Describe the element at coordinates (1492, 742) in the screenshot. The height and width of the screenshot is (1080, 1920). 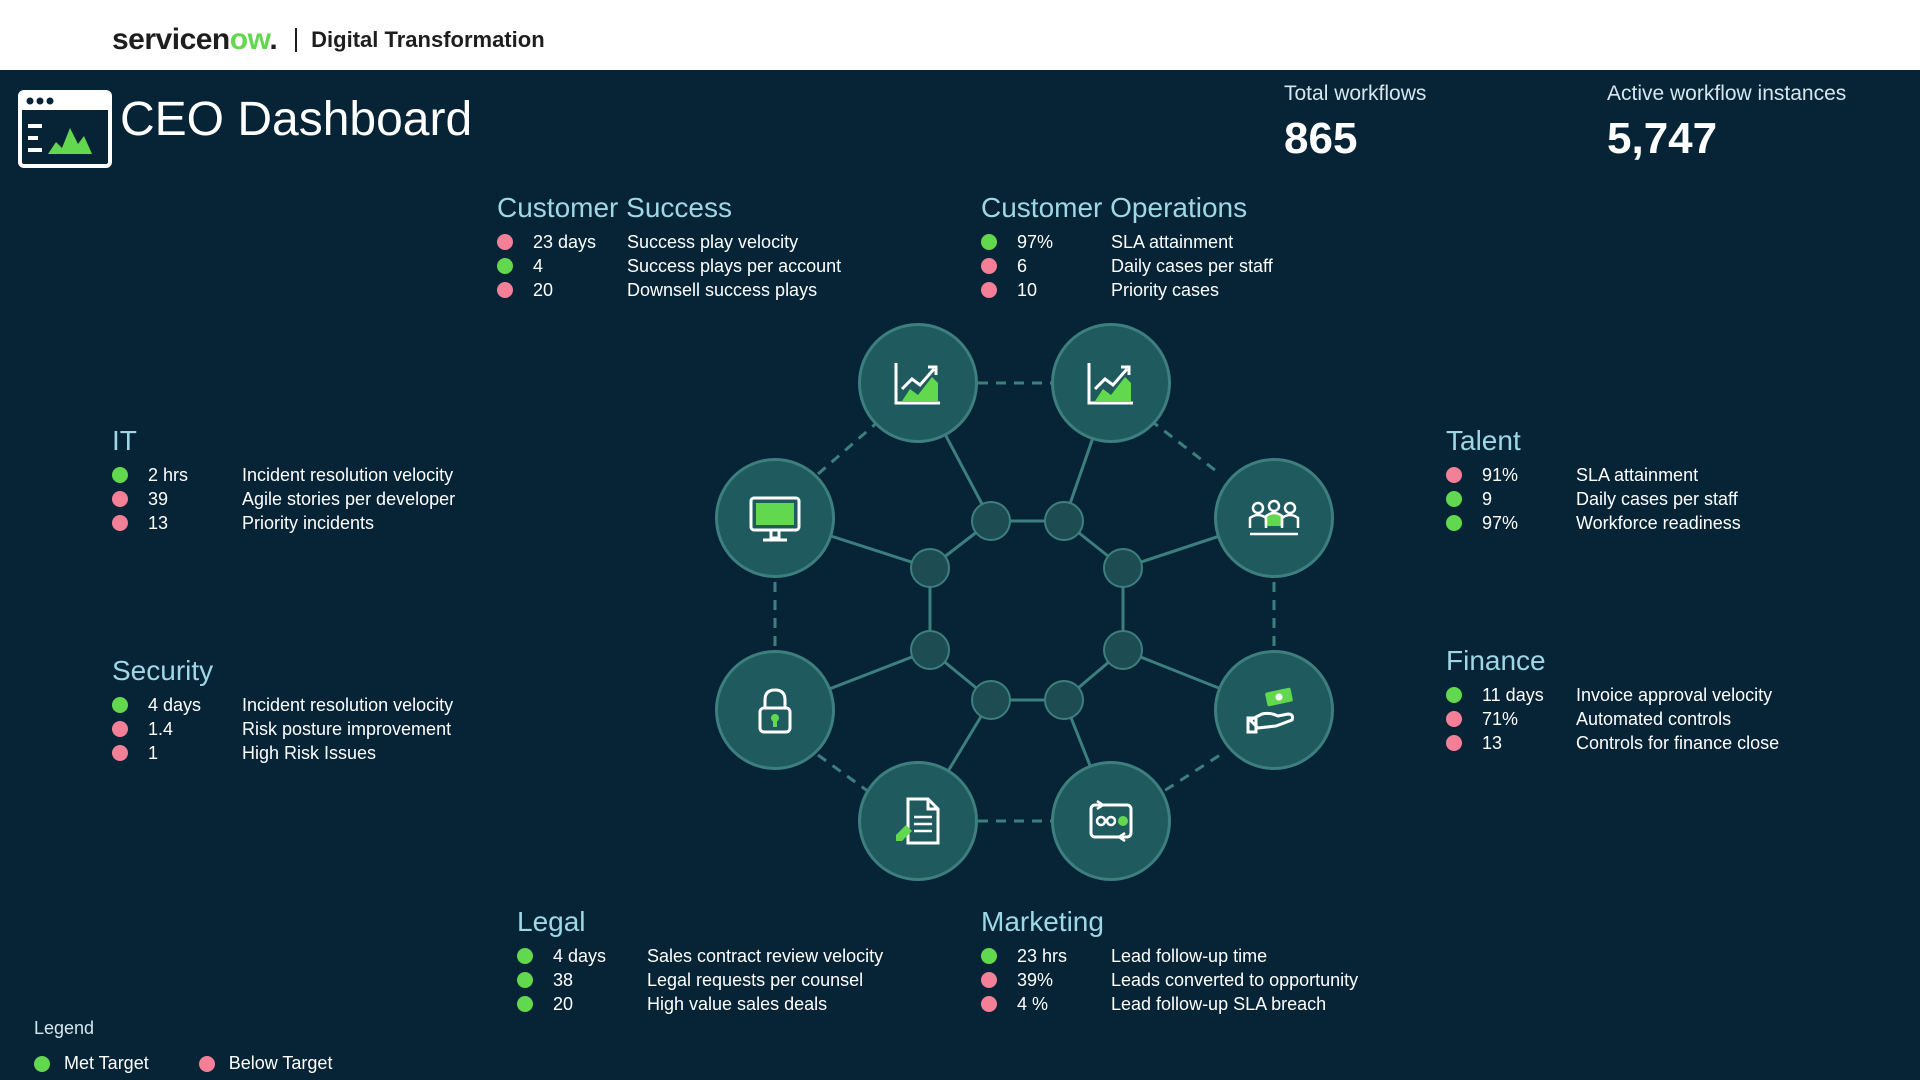
I see `kpi-value: 13` at that location.